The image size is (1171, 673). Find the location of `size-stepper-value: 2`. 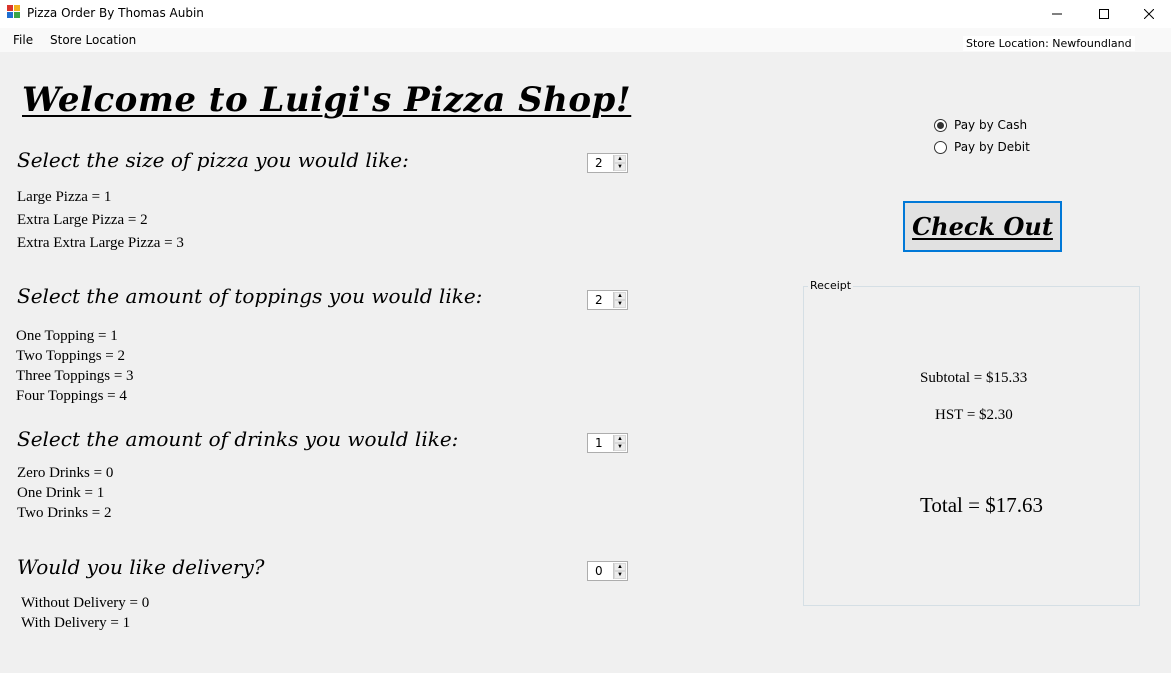

size-stepper-value: 2 is located at coordinates (599, 163).